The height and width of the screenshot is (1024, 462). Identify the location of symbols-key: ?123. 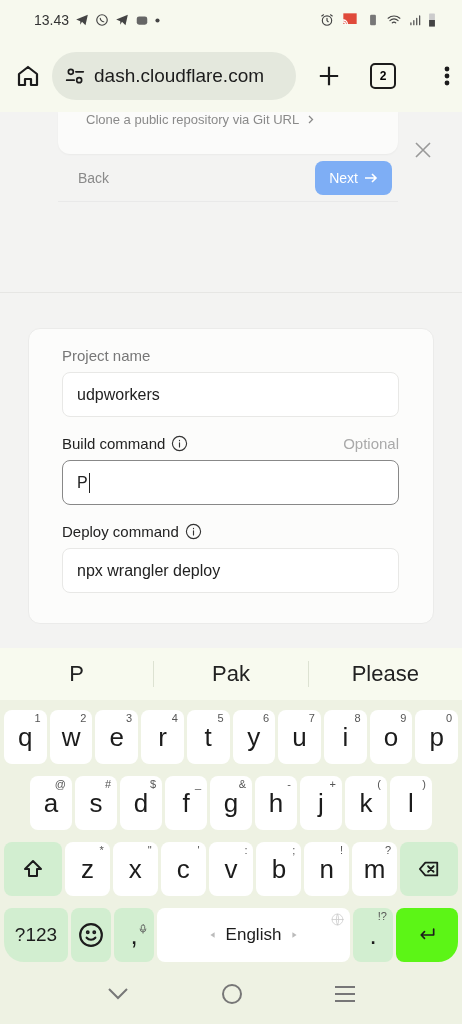
(36, 935).